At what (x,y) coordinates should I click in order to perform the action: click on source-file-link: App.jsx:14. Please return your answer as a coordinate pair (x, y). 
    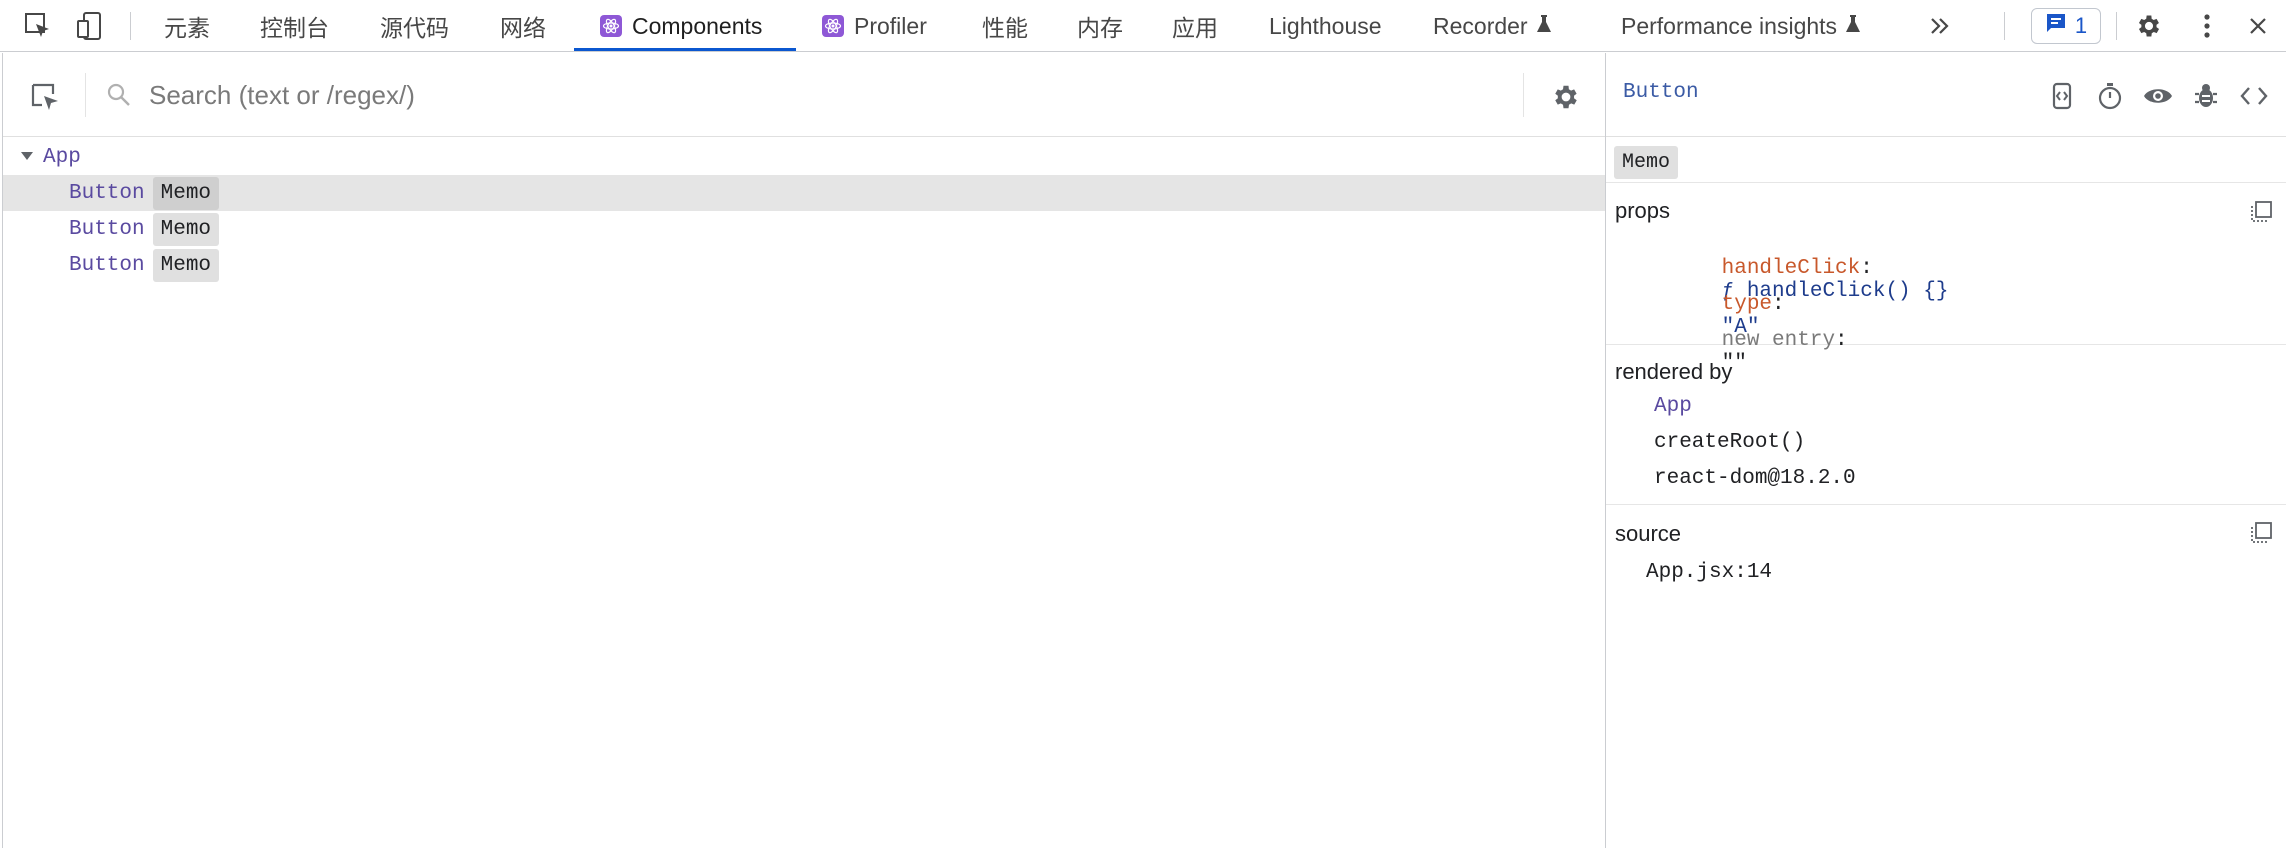
    Looking at the image, I should click on (1709, 572).